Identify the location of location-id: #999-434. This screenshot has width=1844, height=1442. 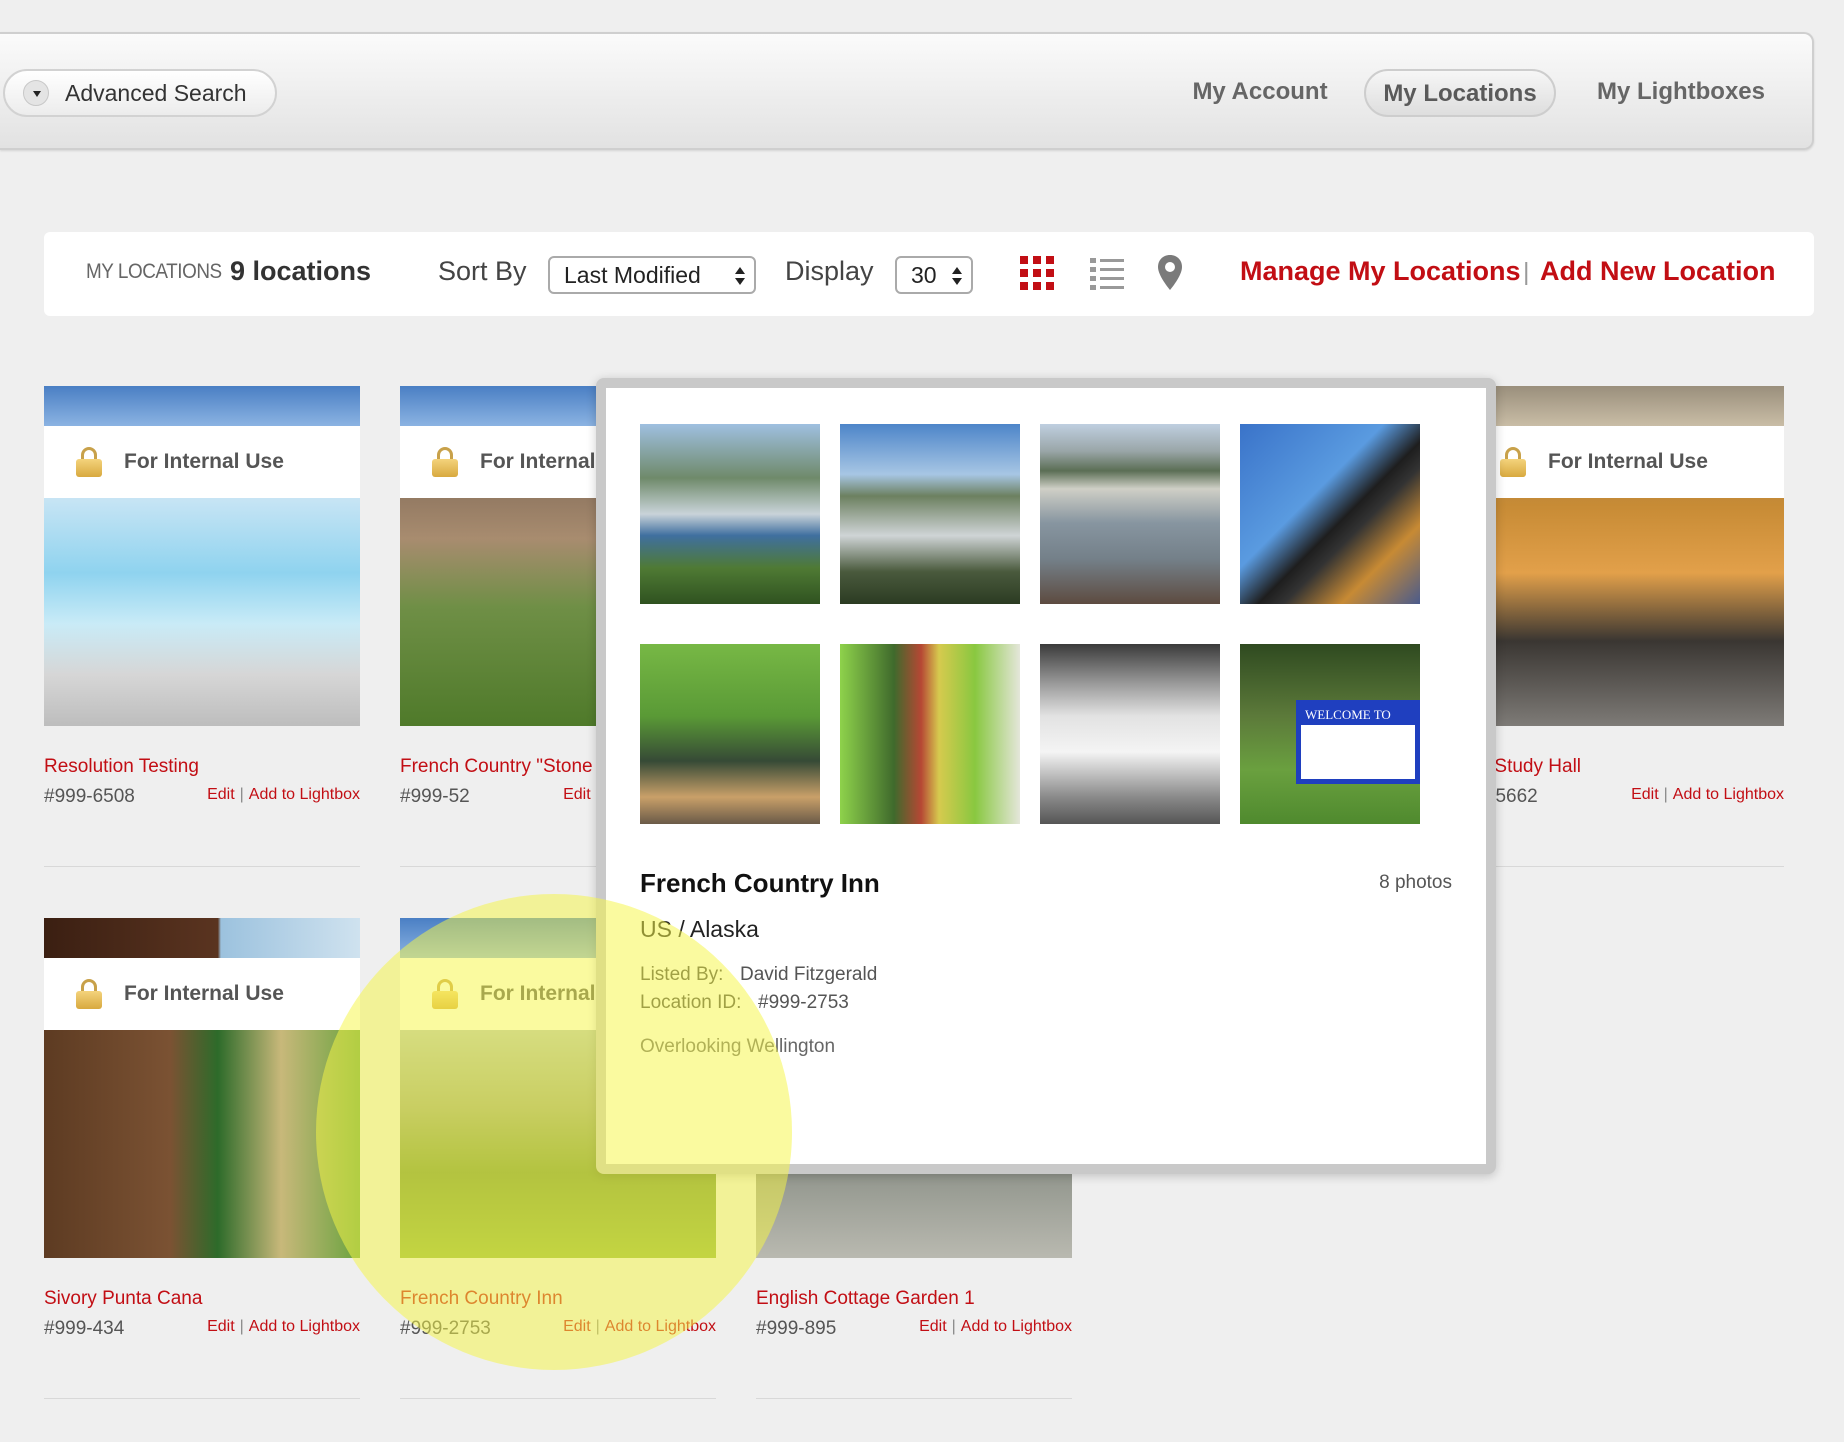
(84, 1328).